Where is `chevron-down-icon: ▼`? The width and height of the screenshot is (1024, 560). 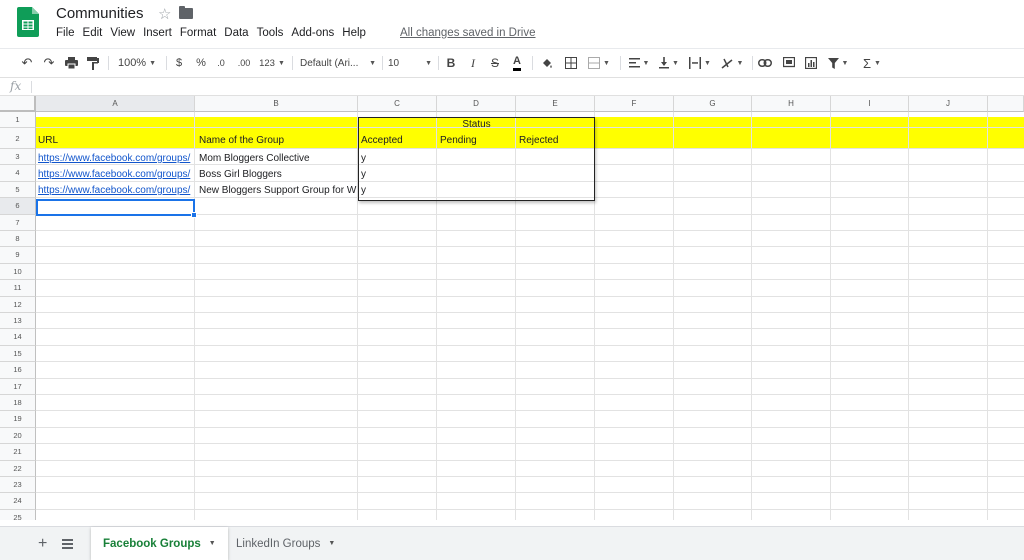
chevron-down-icon: ▼ is located at coordinates (331, 543).